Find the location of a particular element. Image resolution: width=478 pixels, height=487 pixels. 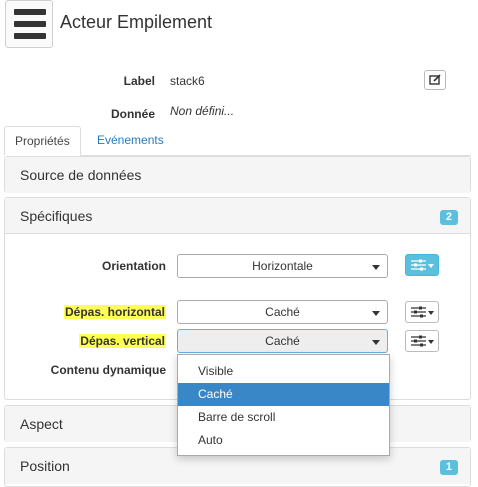

panel-specifiques-title: Spécifiques is located at coordinates (56, 216).